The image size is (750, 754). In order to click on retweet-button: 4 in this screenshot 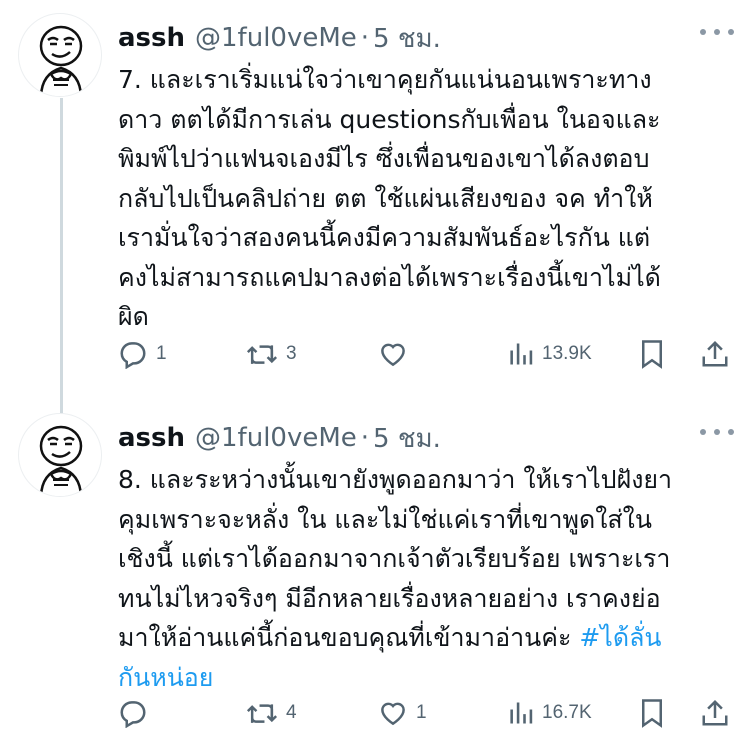, I will do `click(271, 713)`.